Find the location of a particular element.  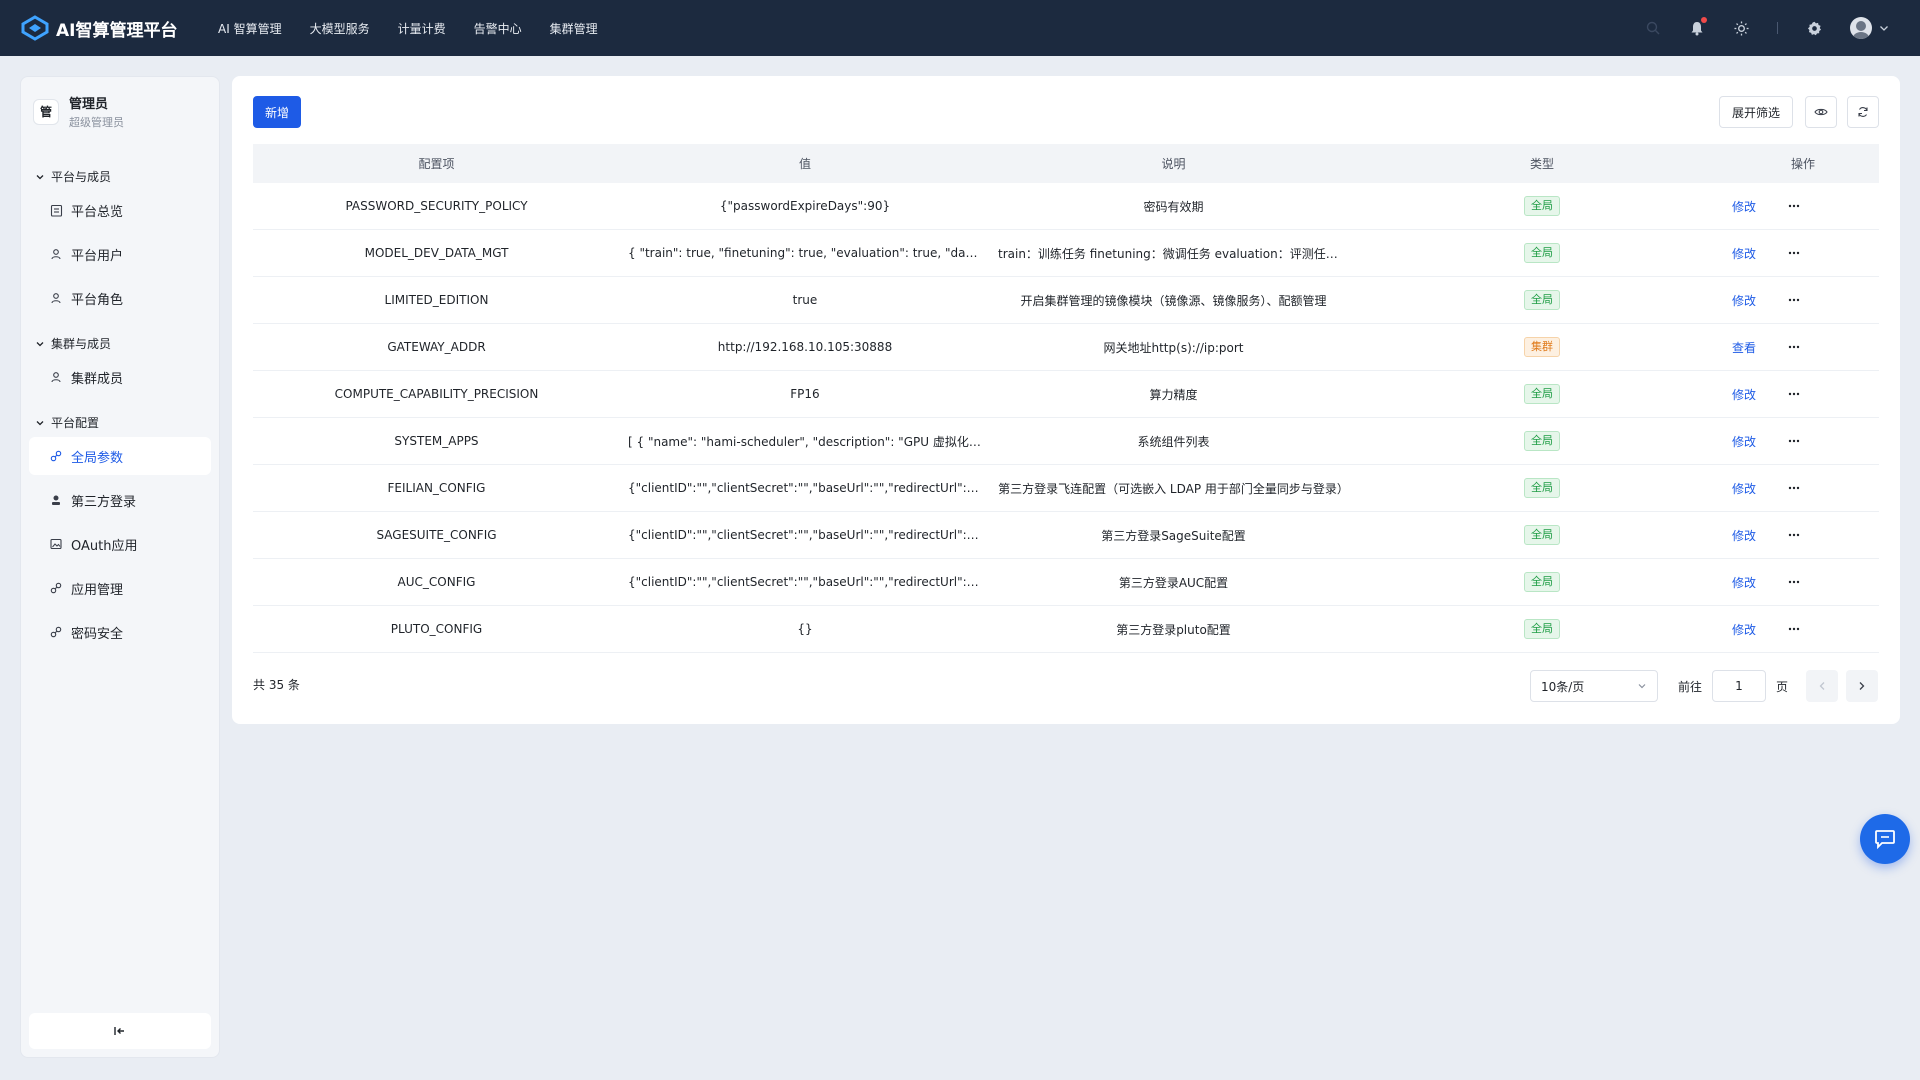

expand-filter-button: 展开筛选 is located at coordinates (1755, 112).